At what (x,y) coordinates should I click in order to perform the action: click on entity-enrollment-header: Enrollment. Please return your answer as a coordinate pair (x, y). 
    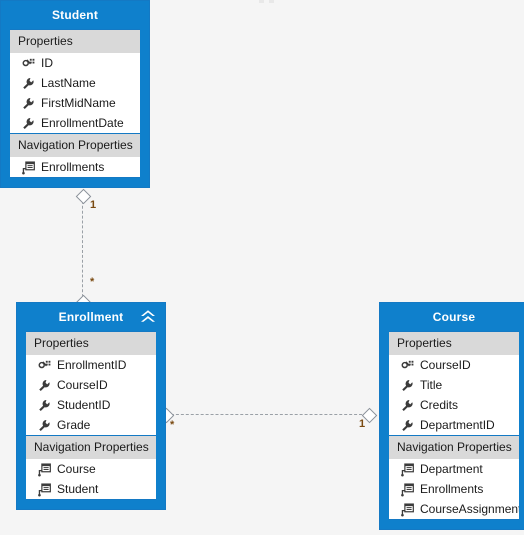
    Looking at the image, I should click on (91, 317).